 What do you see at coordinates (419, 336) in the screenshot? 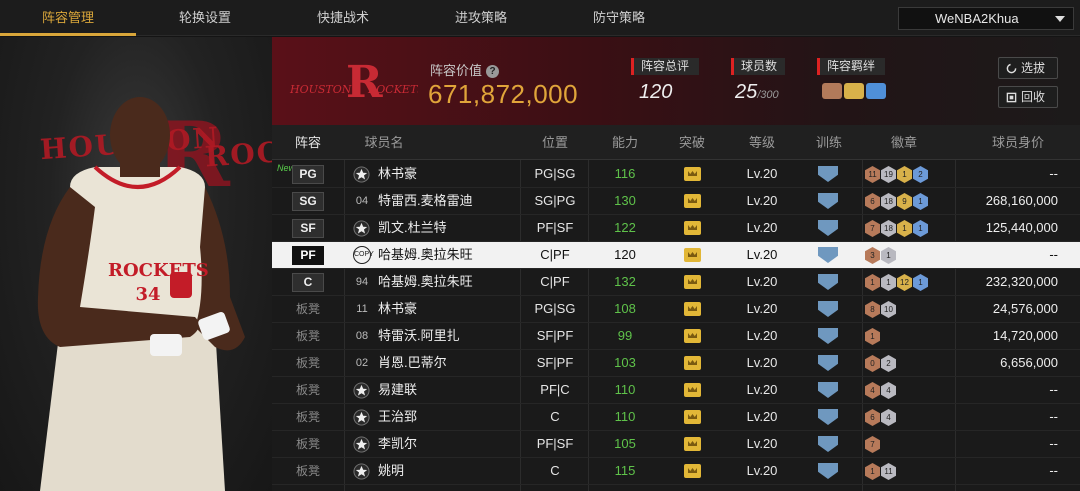
I see `player-name: 特雷沃.阿里扎` at bounding box center [419, 336].